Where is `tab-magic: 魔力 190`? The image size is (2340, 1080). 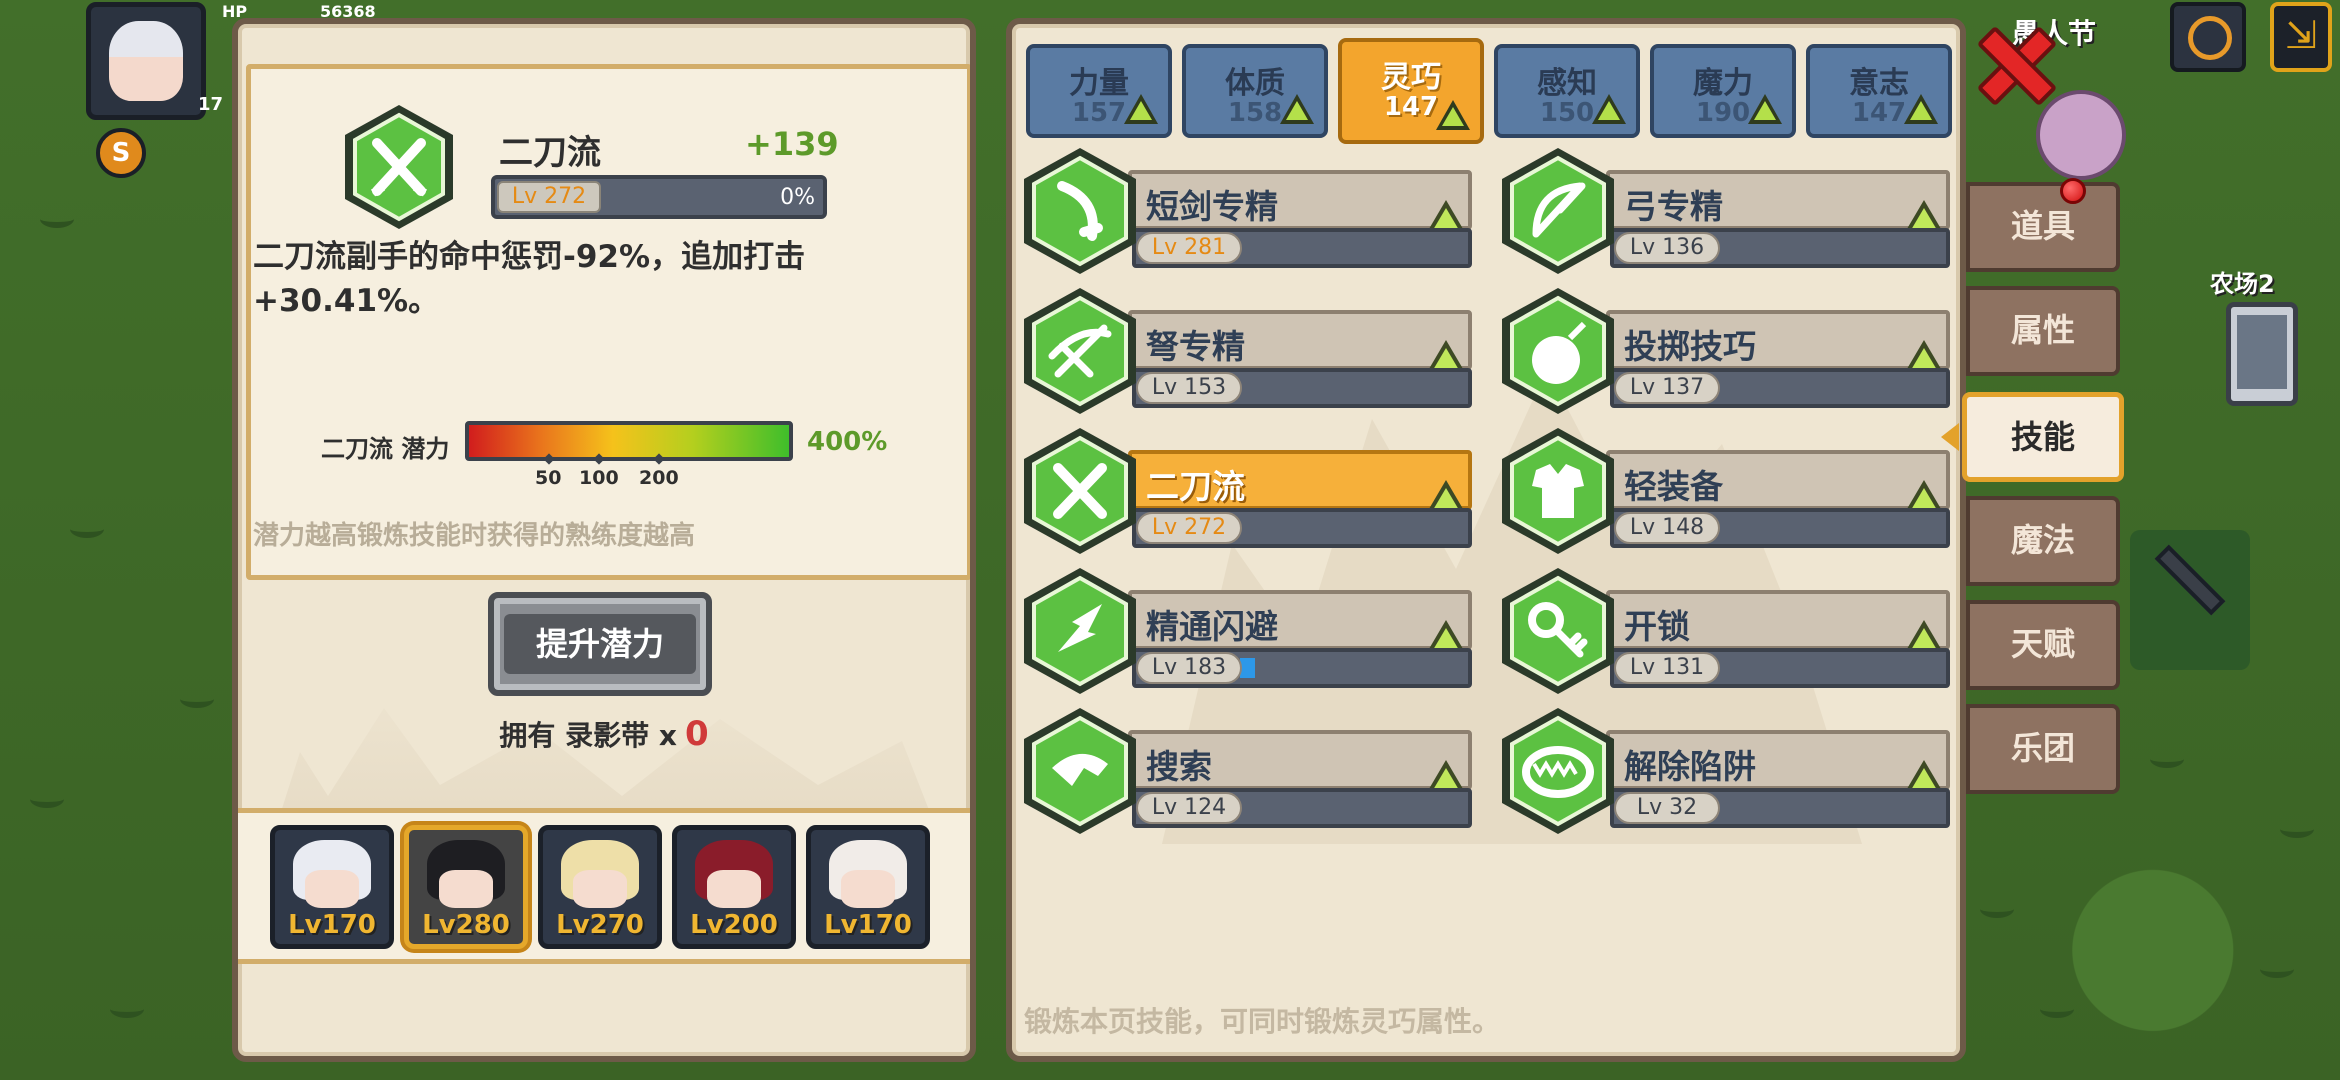
tab-magic: 魔力 190 is located at coordinates (1723, 91).